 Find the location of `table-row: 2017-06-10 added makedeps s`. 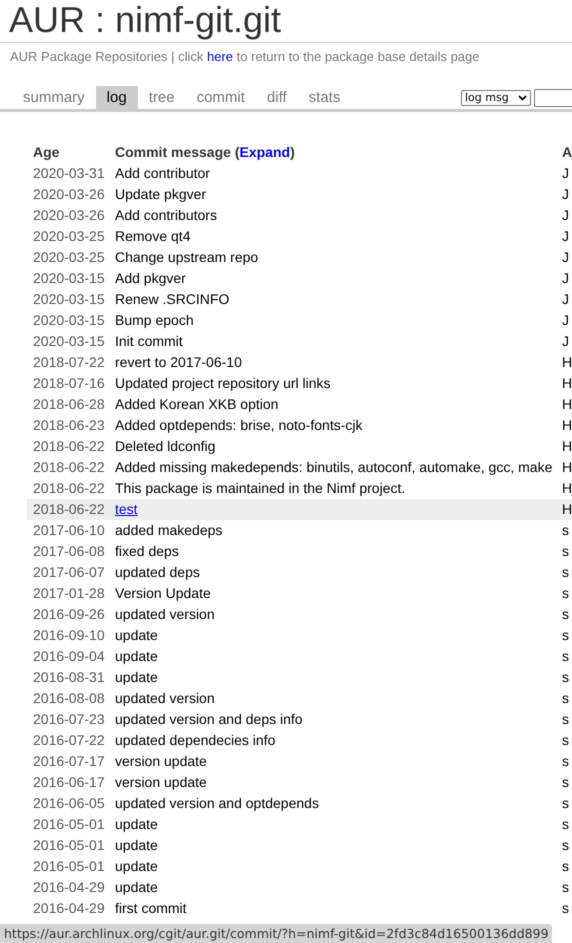

table-row: 2017-06-10 added makedeps s is located at coordinates (299, 530).